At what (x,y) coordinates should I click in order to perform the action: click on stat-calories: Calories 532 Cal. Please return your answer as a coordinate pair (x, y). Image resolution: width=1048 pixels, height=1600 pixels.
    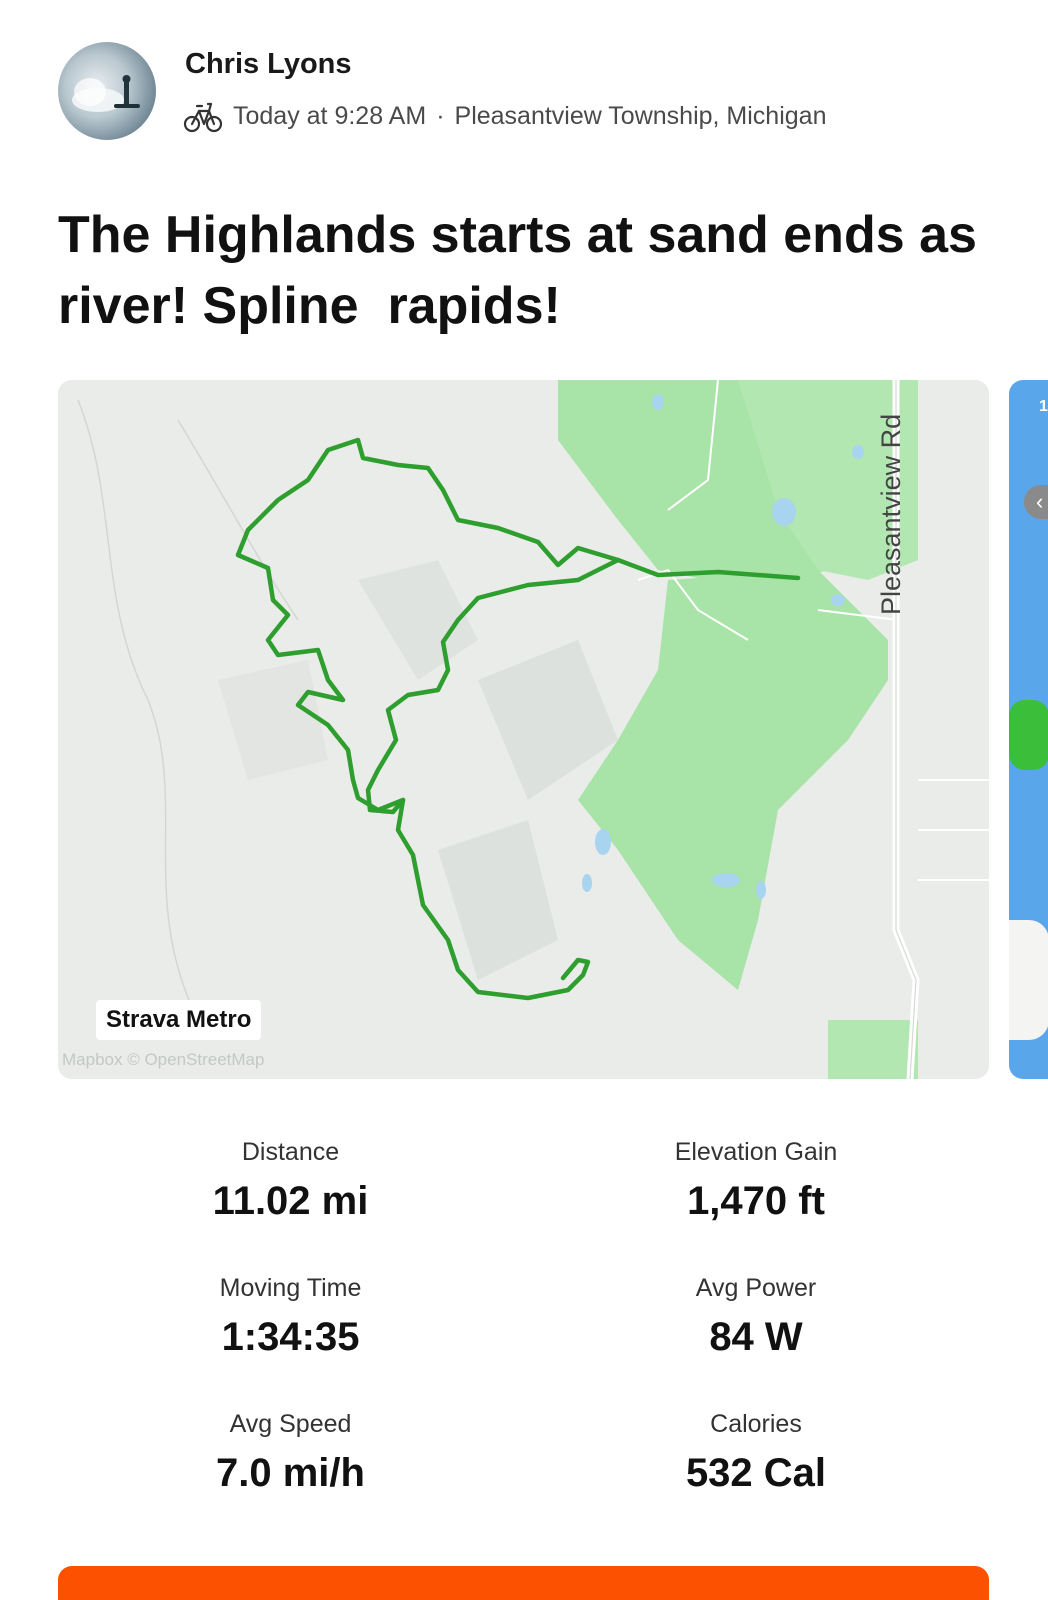
    Looking at the image, I should click on (756, 1475).